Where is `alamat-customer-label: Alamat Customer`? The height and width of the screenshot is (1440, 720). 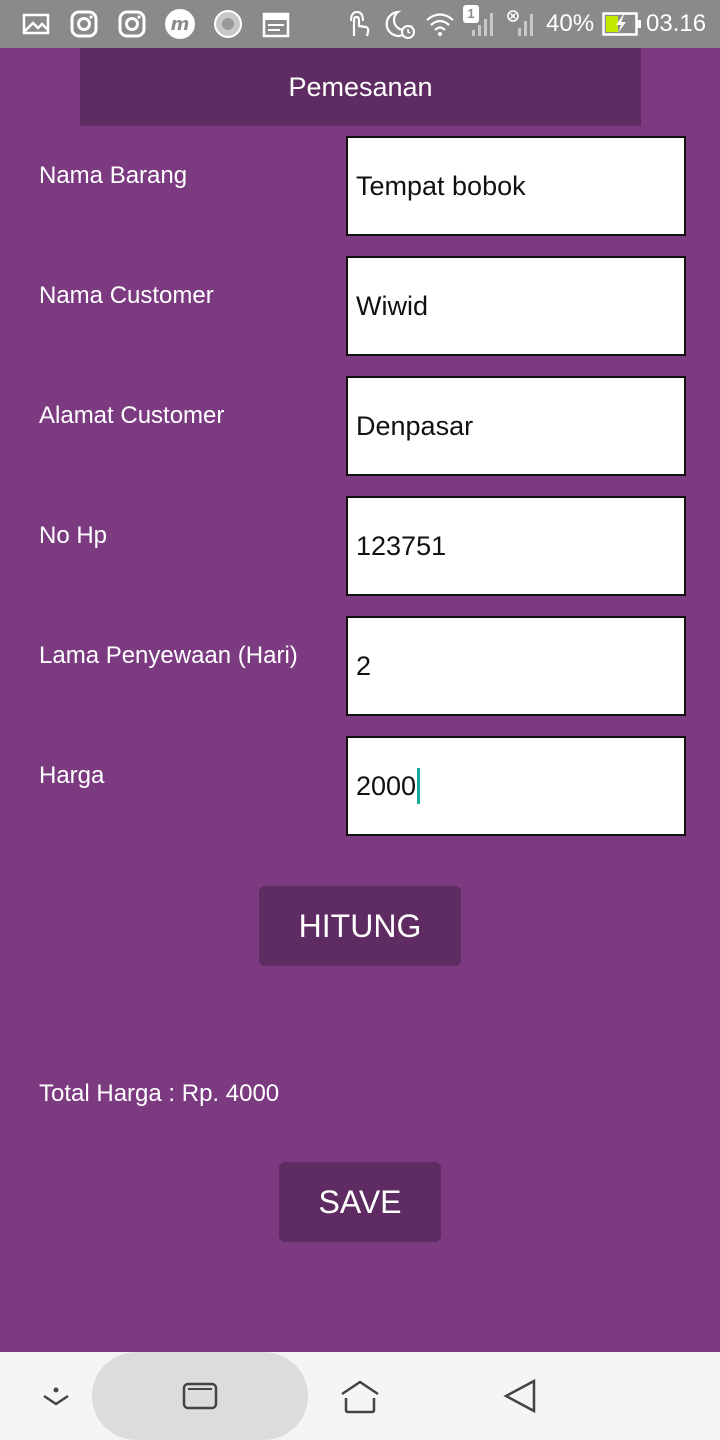 alamat-customer-label: Alamat Customer is located at coordinates (132, 415).